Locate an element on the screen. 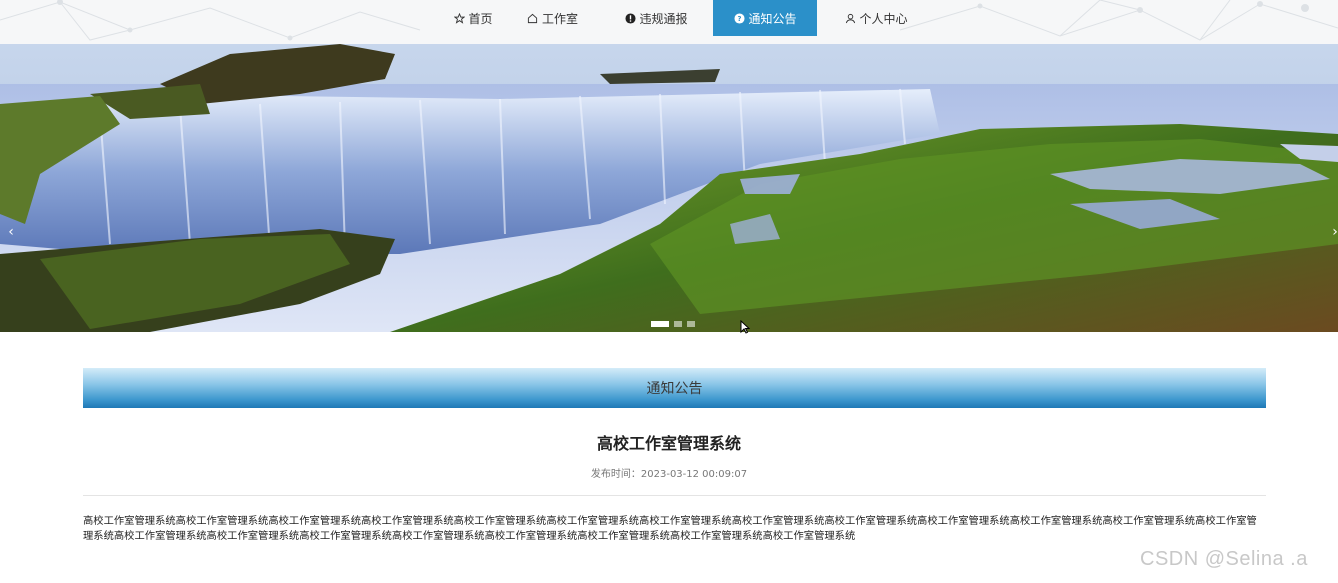 The image size is (1338, 583). nav-item-home: 首页 is located at coordinates (473, 18).